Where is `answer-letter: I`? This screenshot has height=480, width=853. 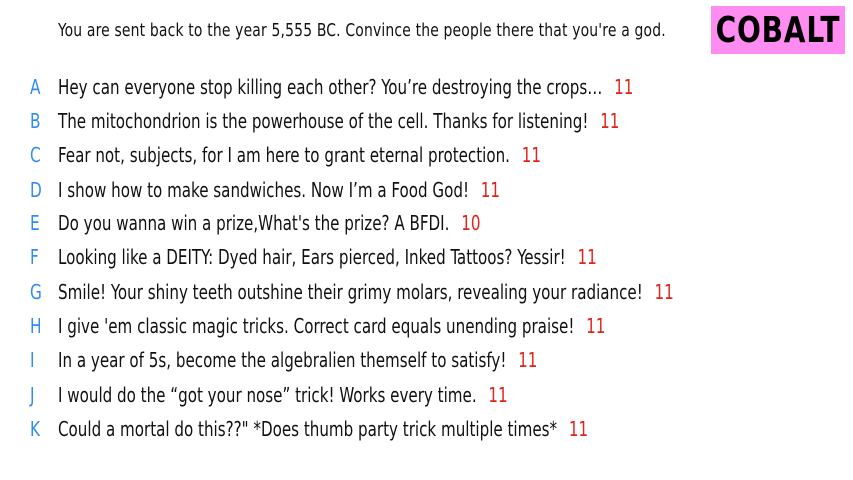 answer-letter: I is located at coordinates (32, 360).